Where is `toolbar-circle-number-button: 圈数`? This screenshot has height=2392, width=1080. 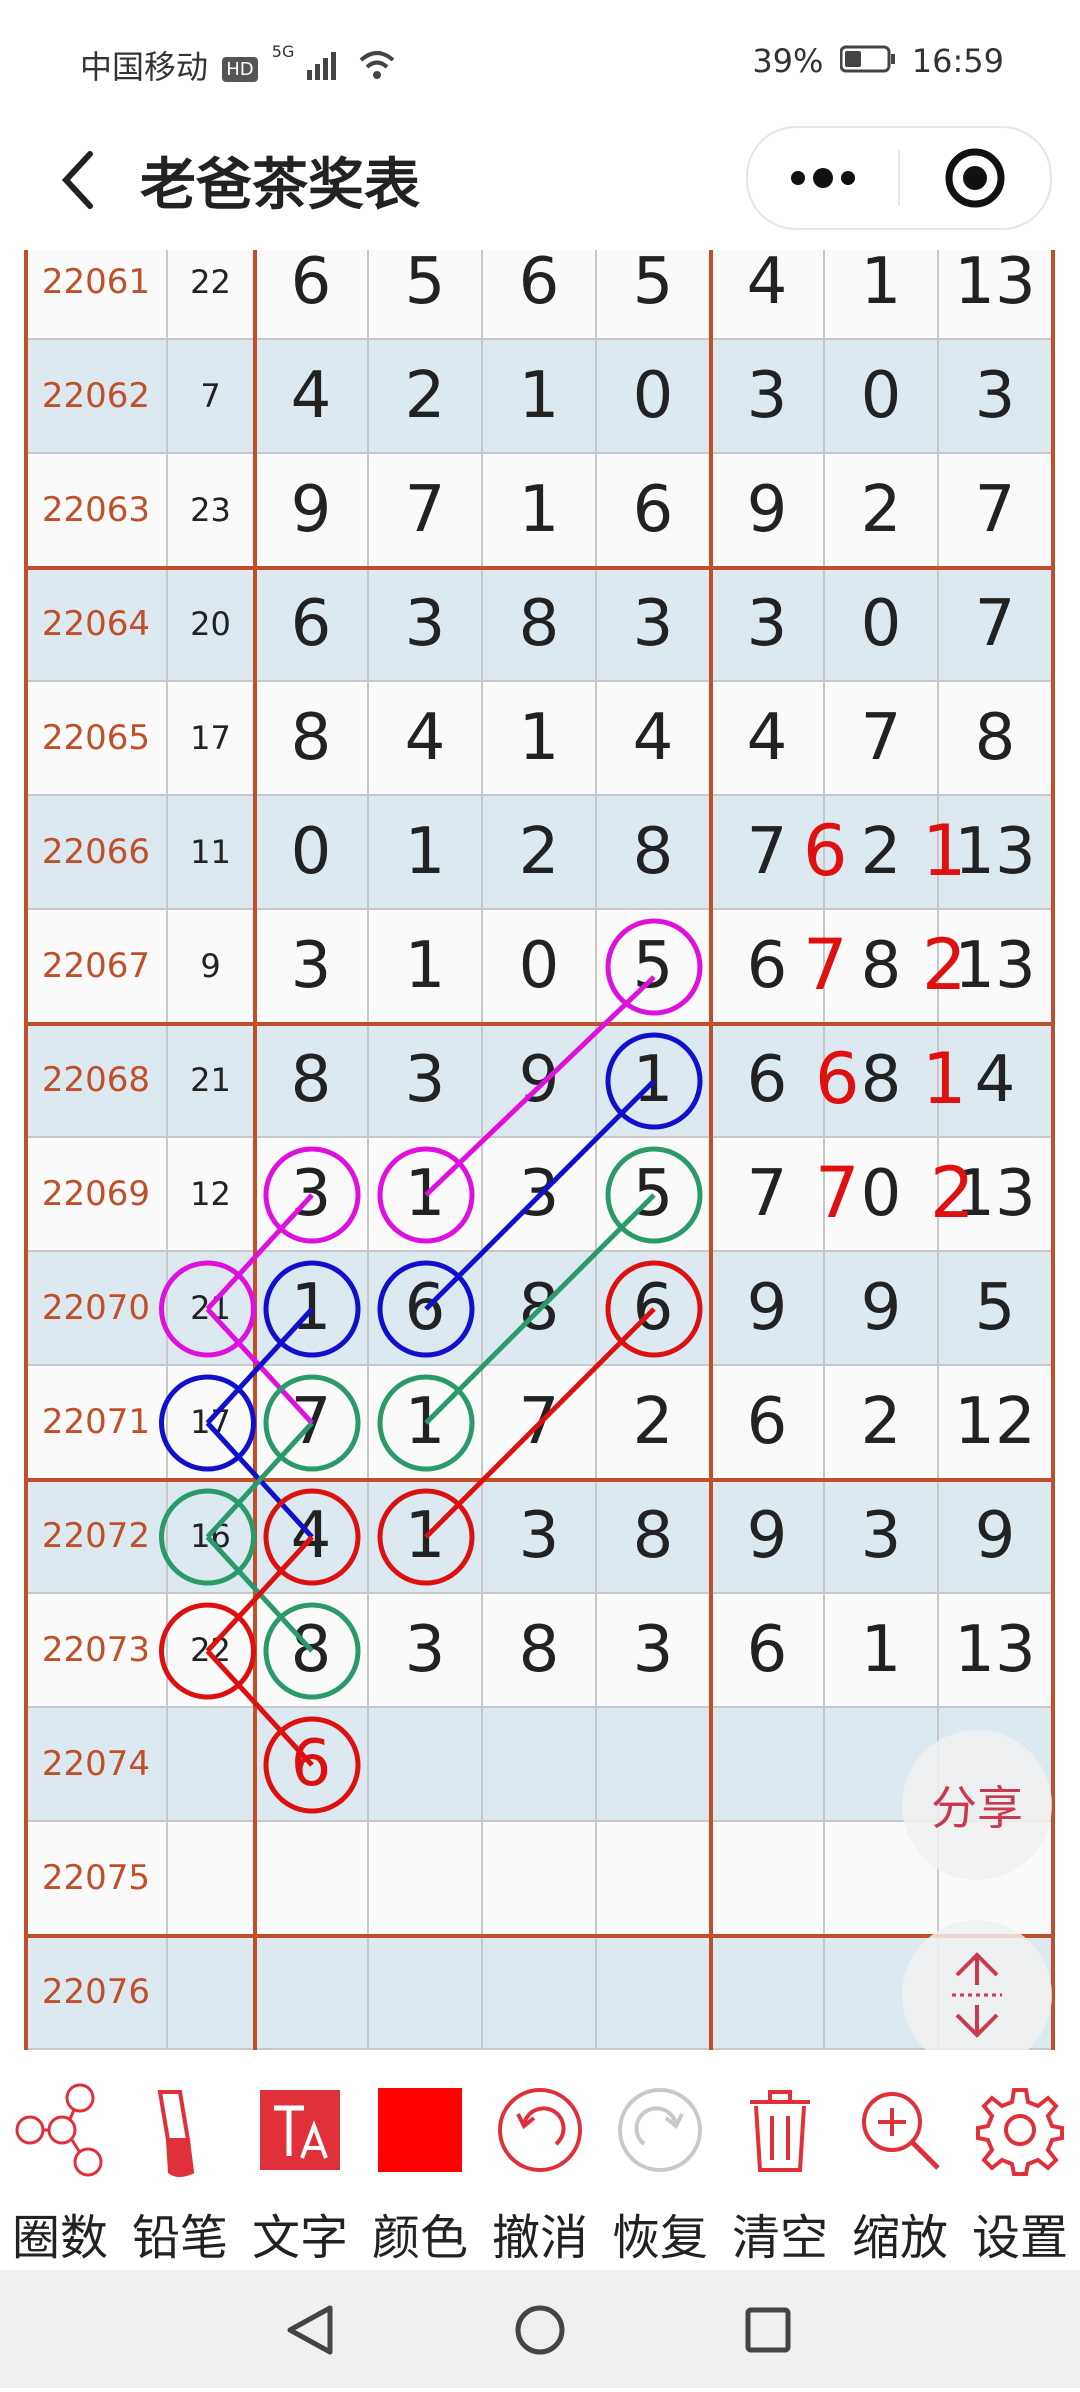 toolbar-circle-number-button: 圈数 is located at coordinates (60, 2160).